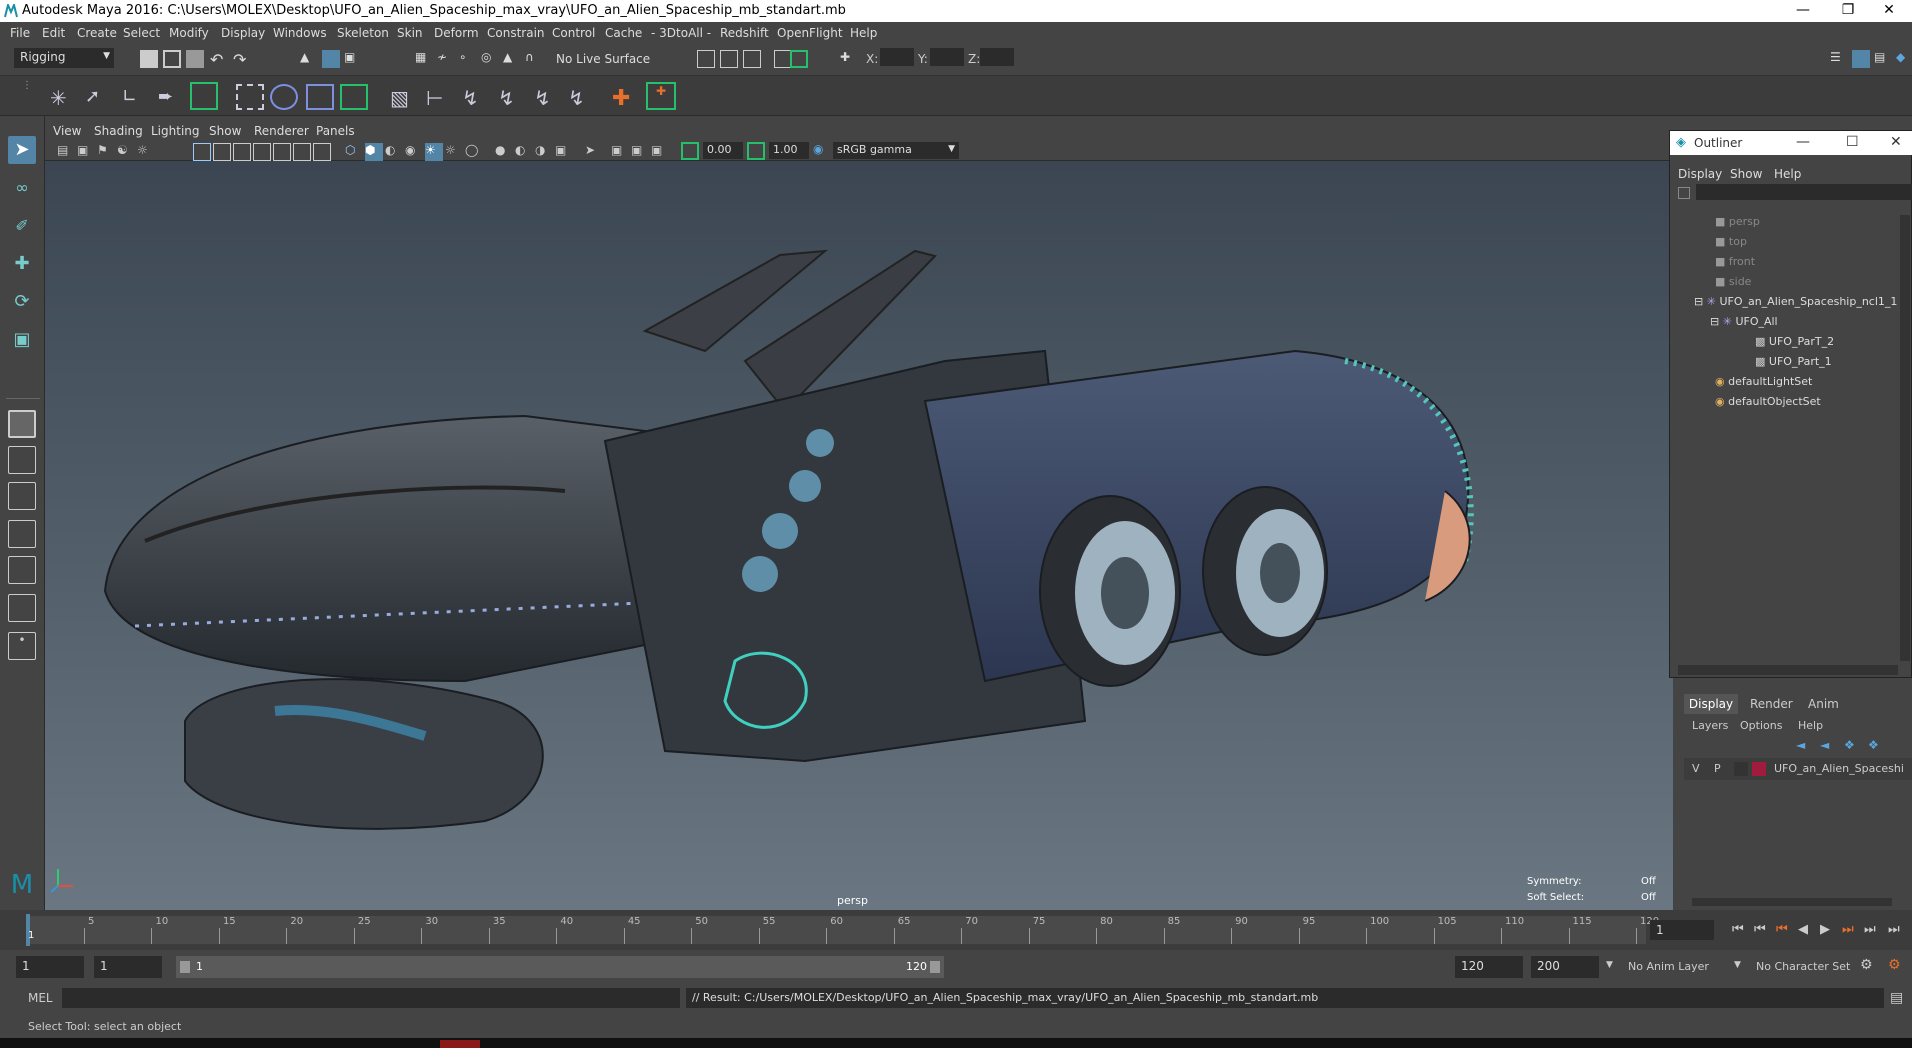  Describe the element at coordinates (242, 59) in the screenshot. I see `redo-icon: ↷` at that location.